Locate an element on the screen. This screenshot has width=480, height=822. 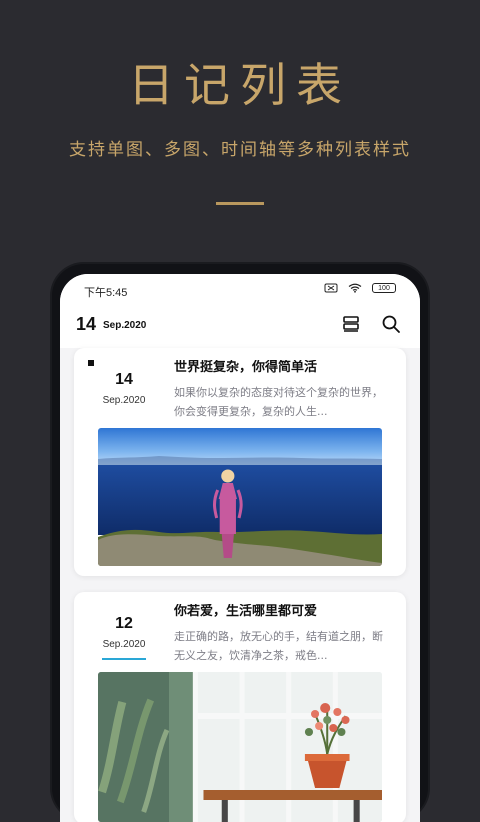
hero-title: 日记列表 is located at coordinates (240, 85).